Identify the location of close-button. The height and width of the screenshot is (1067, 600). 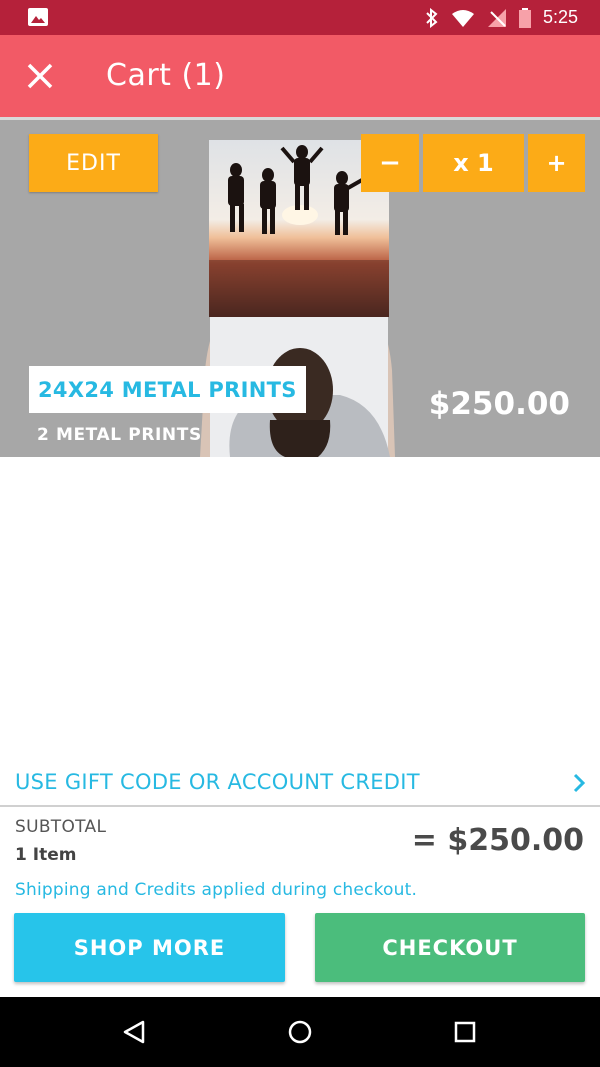
(40, 76).